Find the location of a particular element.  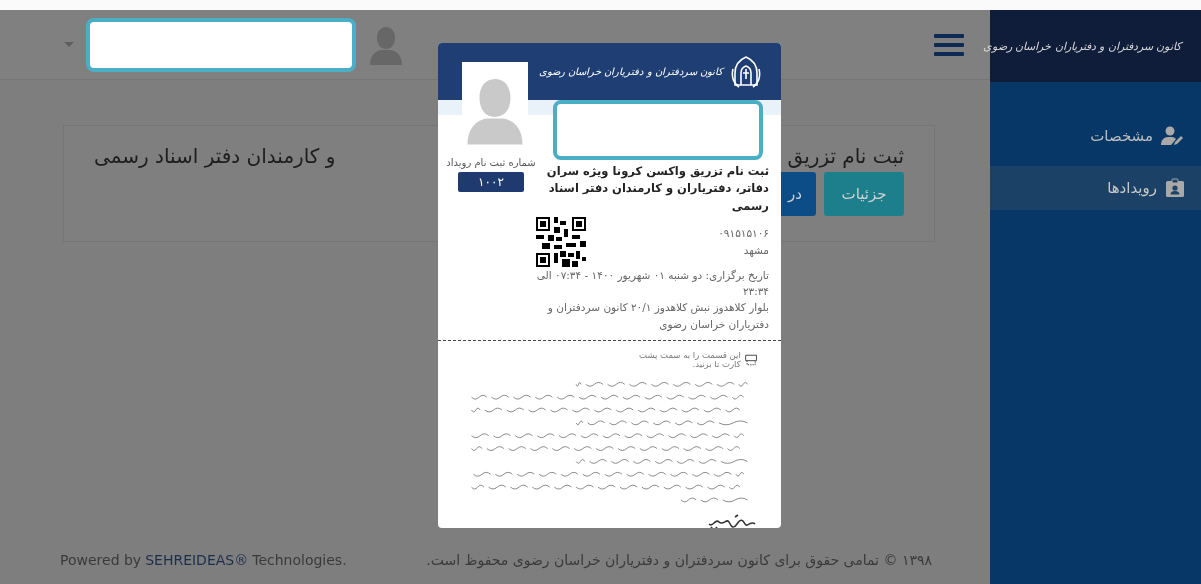

registration-label: شماره ثبت نام رویداد is located at coordinates (491, 162).